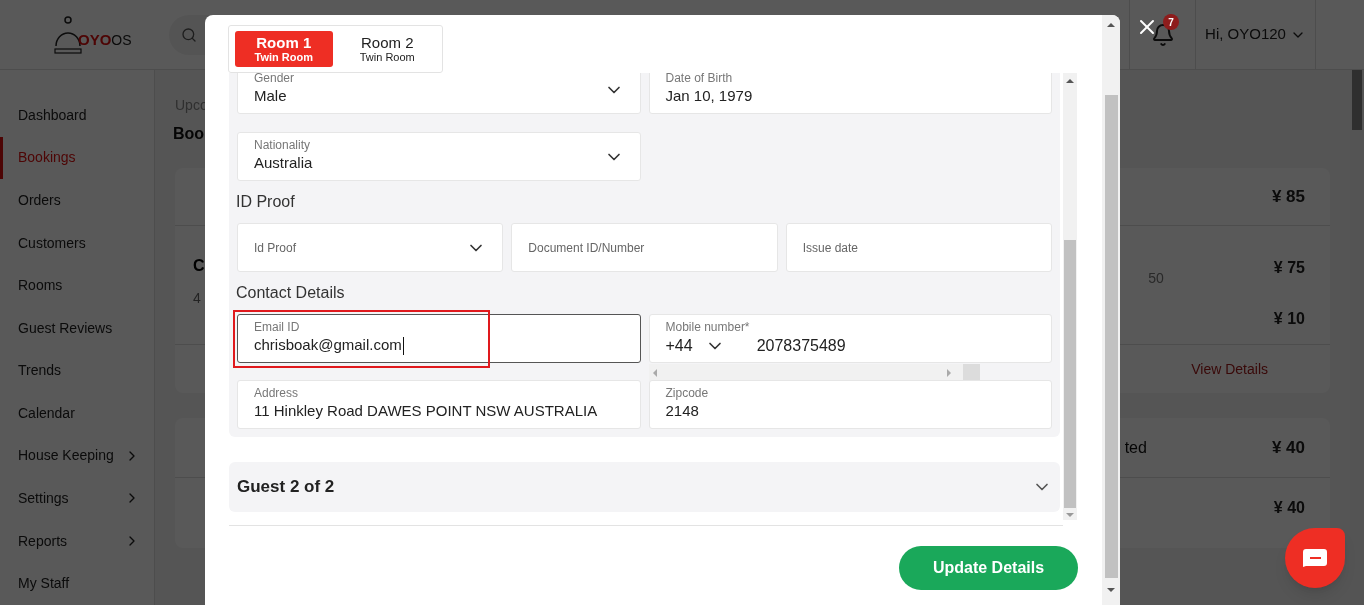 Image resolution: width=1364 pixels, height=605 pixels. Describe the element at coordinates (77, 285) in the screenshot. I see `sidebar-item: Rooms` at that location.